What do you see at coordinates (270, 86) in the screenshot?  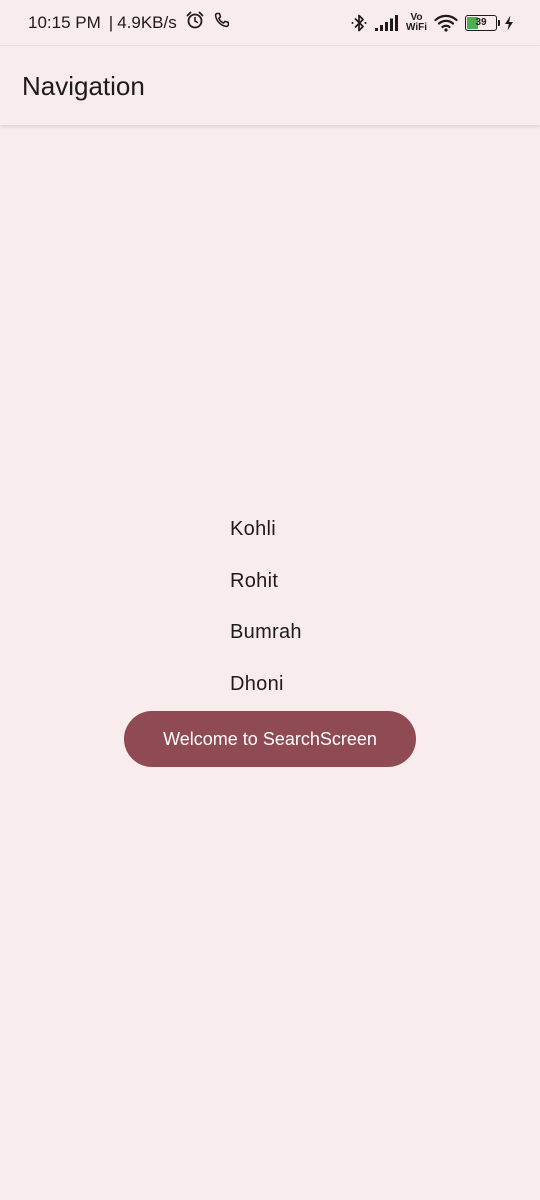 I see `top-app-bar: Navigation` at bounding box center [270, 86].